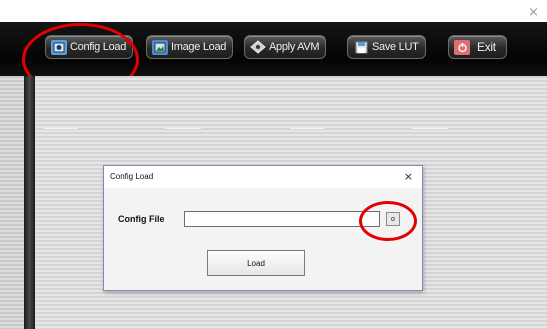  Describe the element at coordinates (263, 177) in the screenshot. I see `dialog-title-bar: Config Load` at that location.